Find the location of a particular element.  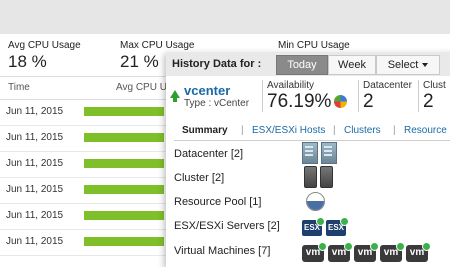

arrow-up-icon is located at coordinates (175, 96).